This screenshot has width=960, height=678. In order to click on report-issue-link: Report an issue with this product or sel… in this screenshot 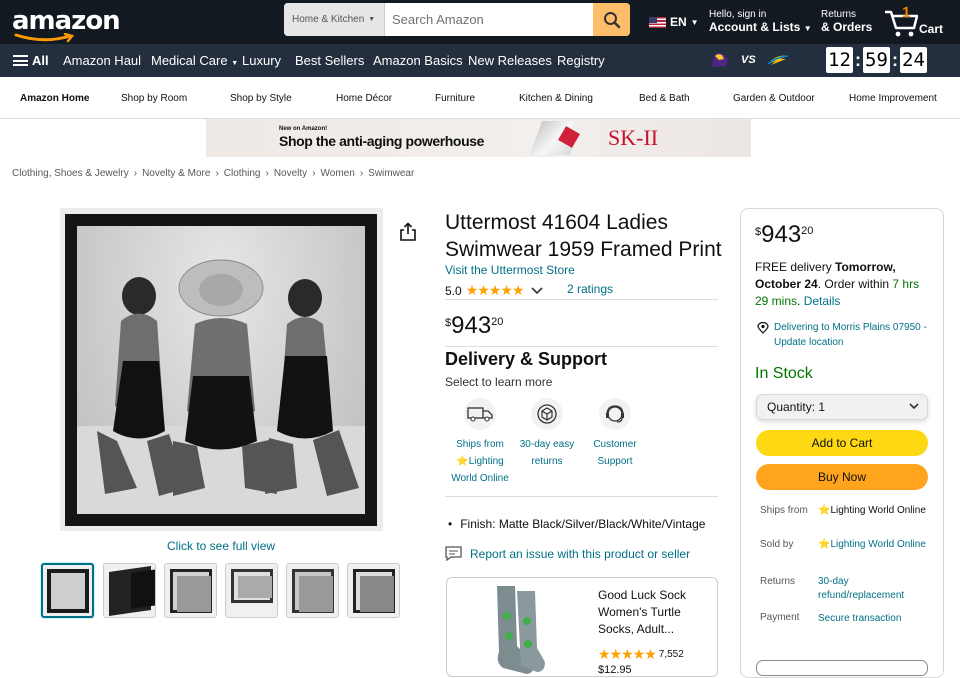, I will do `click(567, 553)`.